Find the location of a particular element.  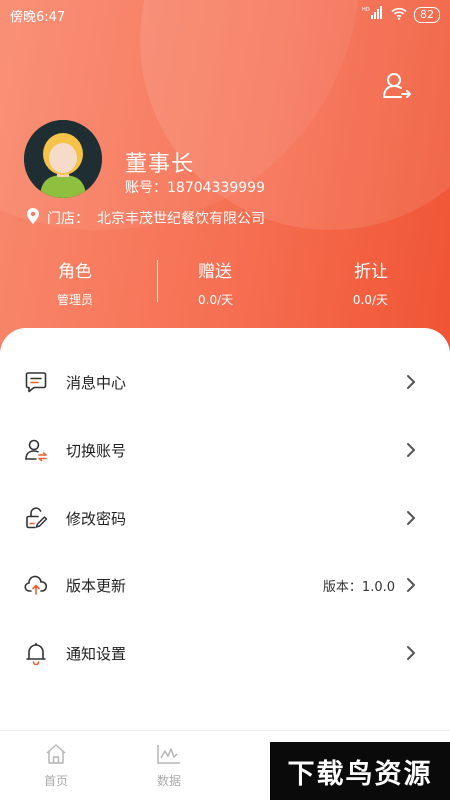

tab-data: 数据 is located at coordinates (169, 766).